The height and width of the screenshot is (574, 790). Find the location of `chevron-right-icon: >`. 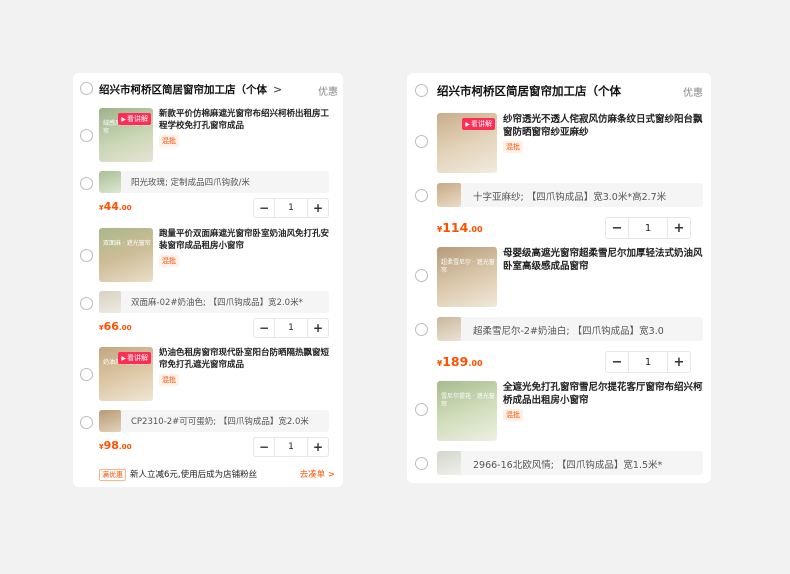

chevron-right-icon: > is located at coordinates (277, 89).